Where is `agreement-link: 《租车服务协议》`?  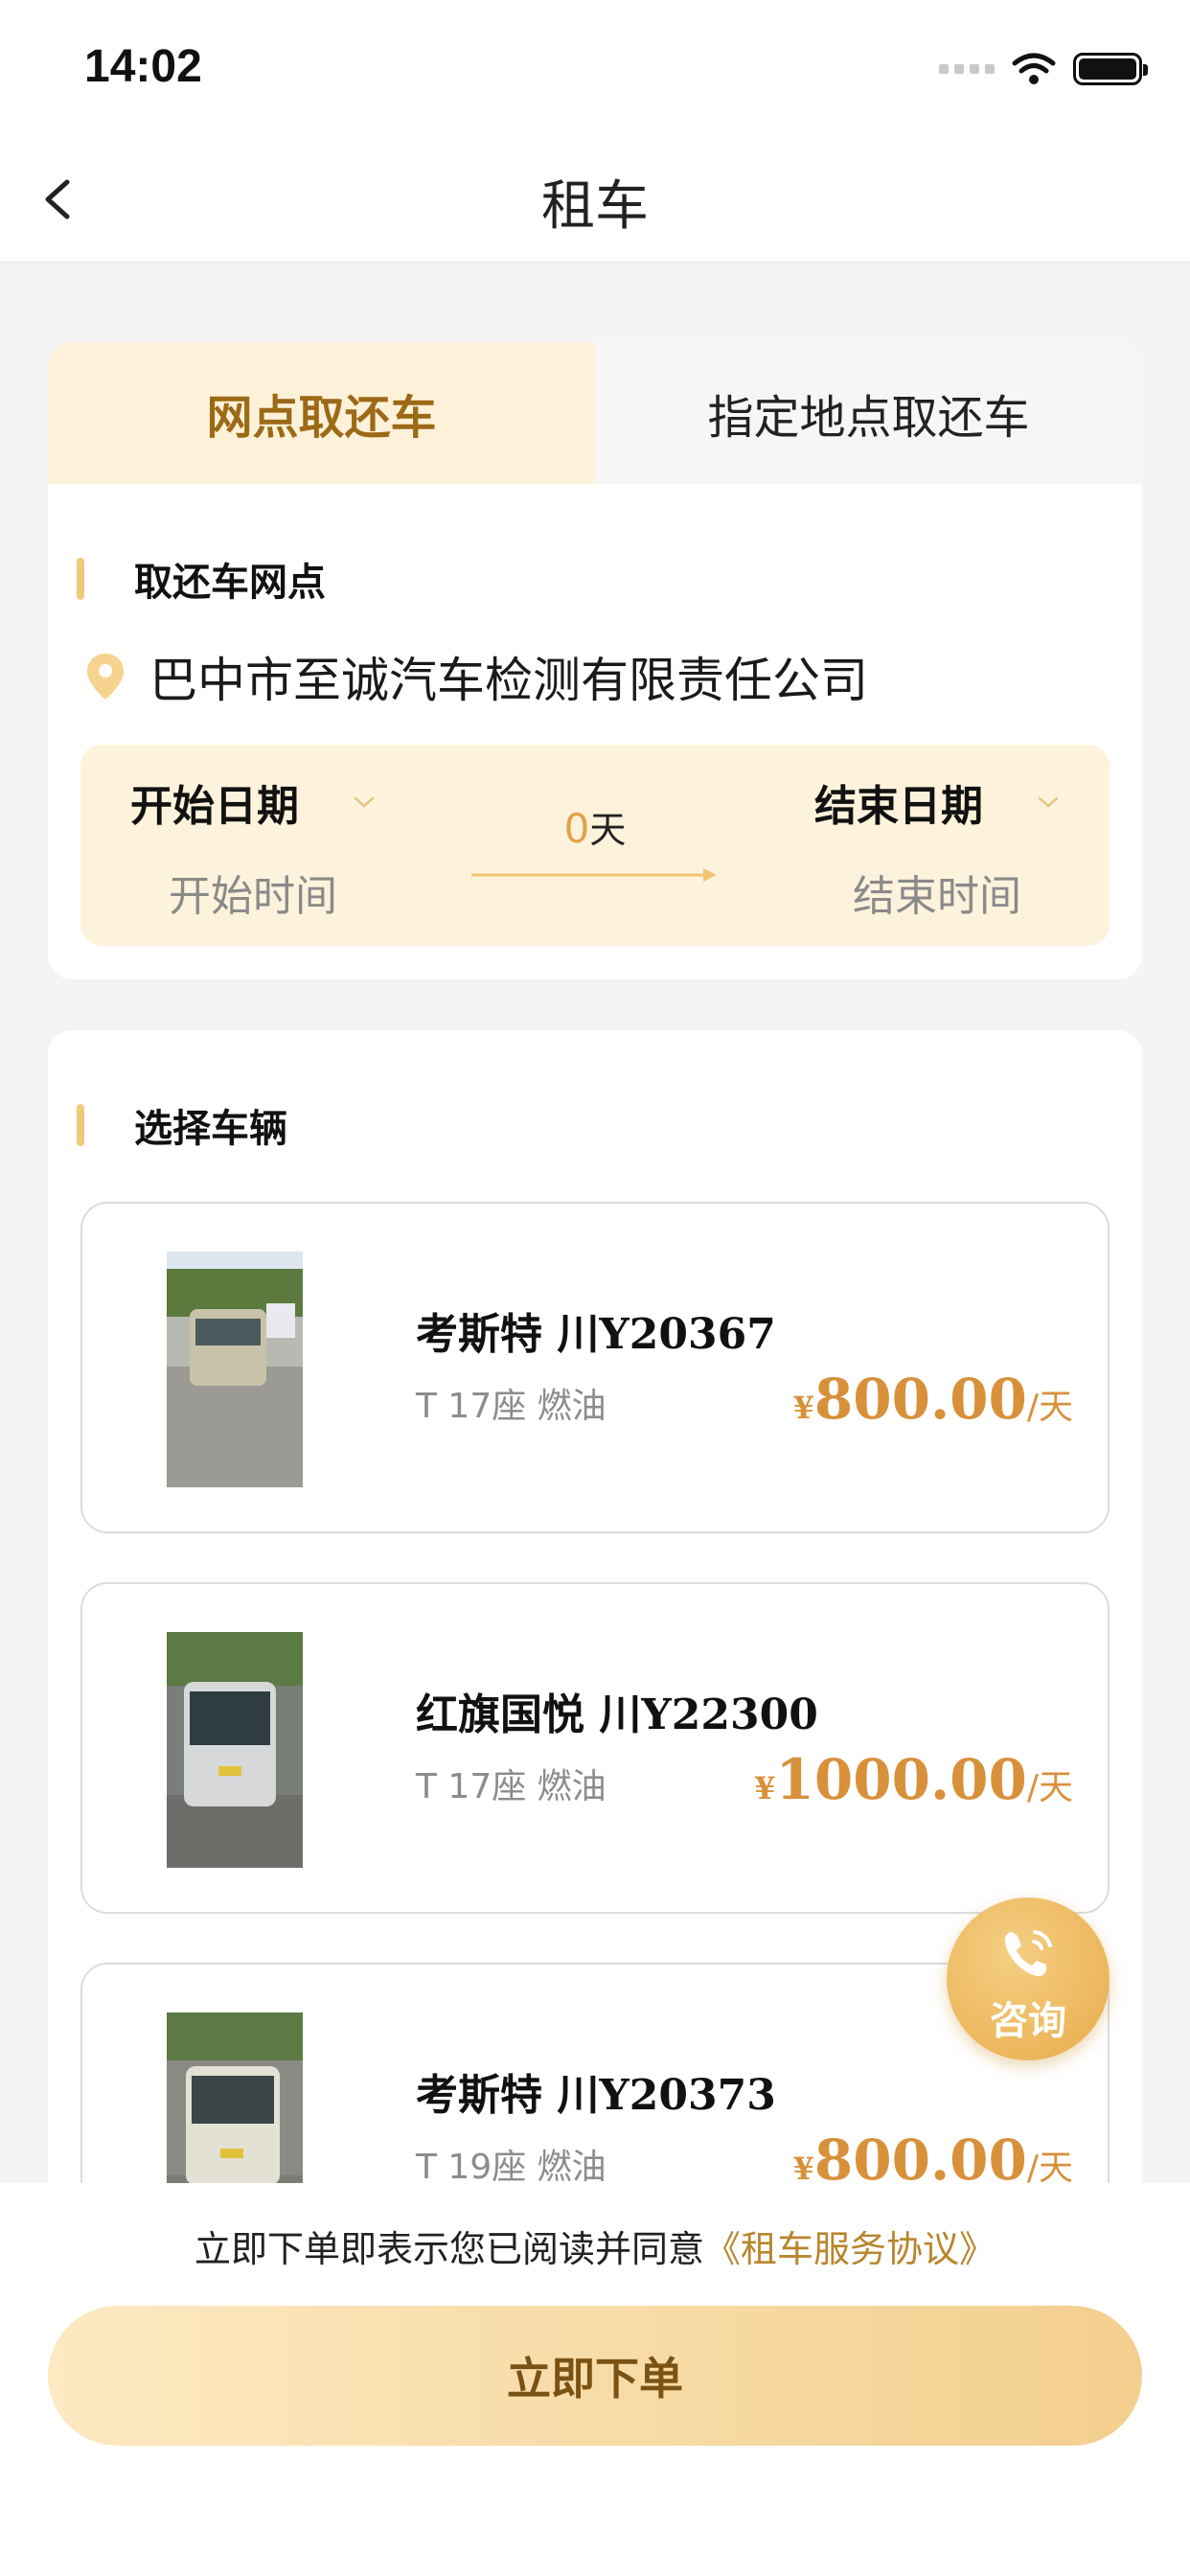
agreement-link: 《租车服务协议》 is located at coordinates (850, 2249).